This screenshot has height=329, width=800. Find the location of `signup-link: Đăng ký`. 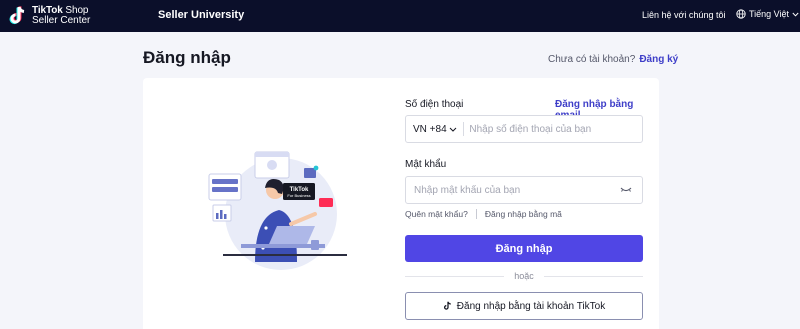

signup-link: Đăng ký is located at coordinates (658, 59).